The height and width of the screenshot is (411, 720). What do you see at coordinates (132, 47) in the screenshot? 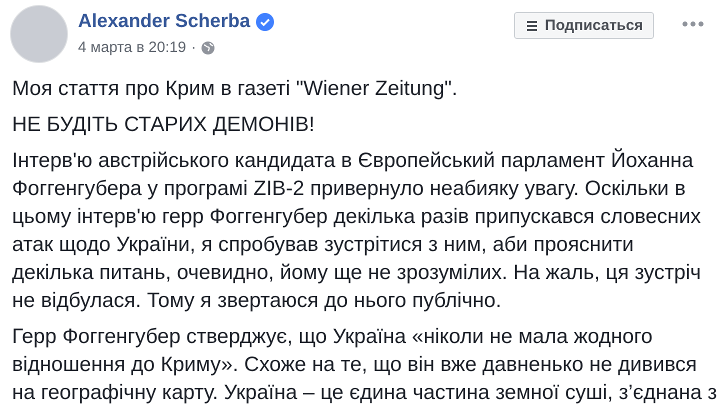
I see `post-date: 4 марта в 20:19` at bounding box center [132, 47].